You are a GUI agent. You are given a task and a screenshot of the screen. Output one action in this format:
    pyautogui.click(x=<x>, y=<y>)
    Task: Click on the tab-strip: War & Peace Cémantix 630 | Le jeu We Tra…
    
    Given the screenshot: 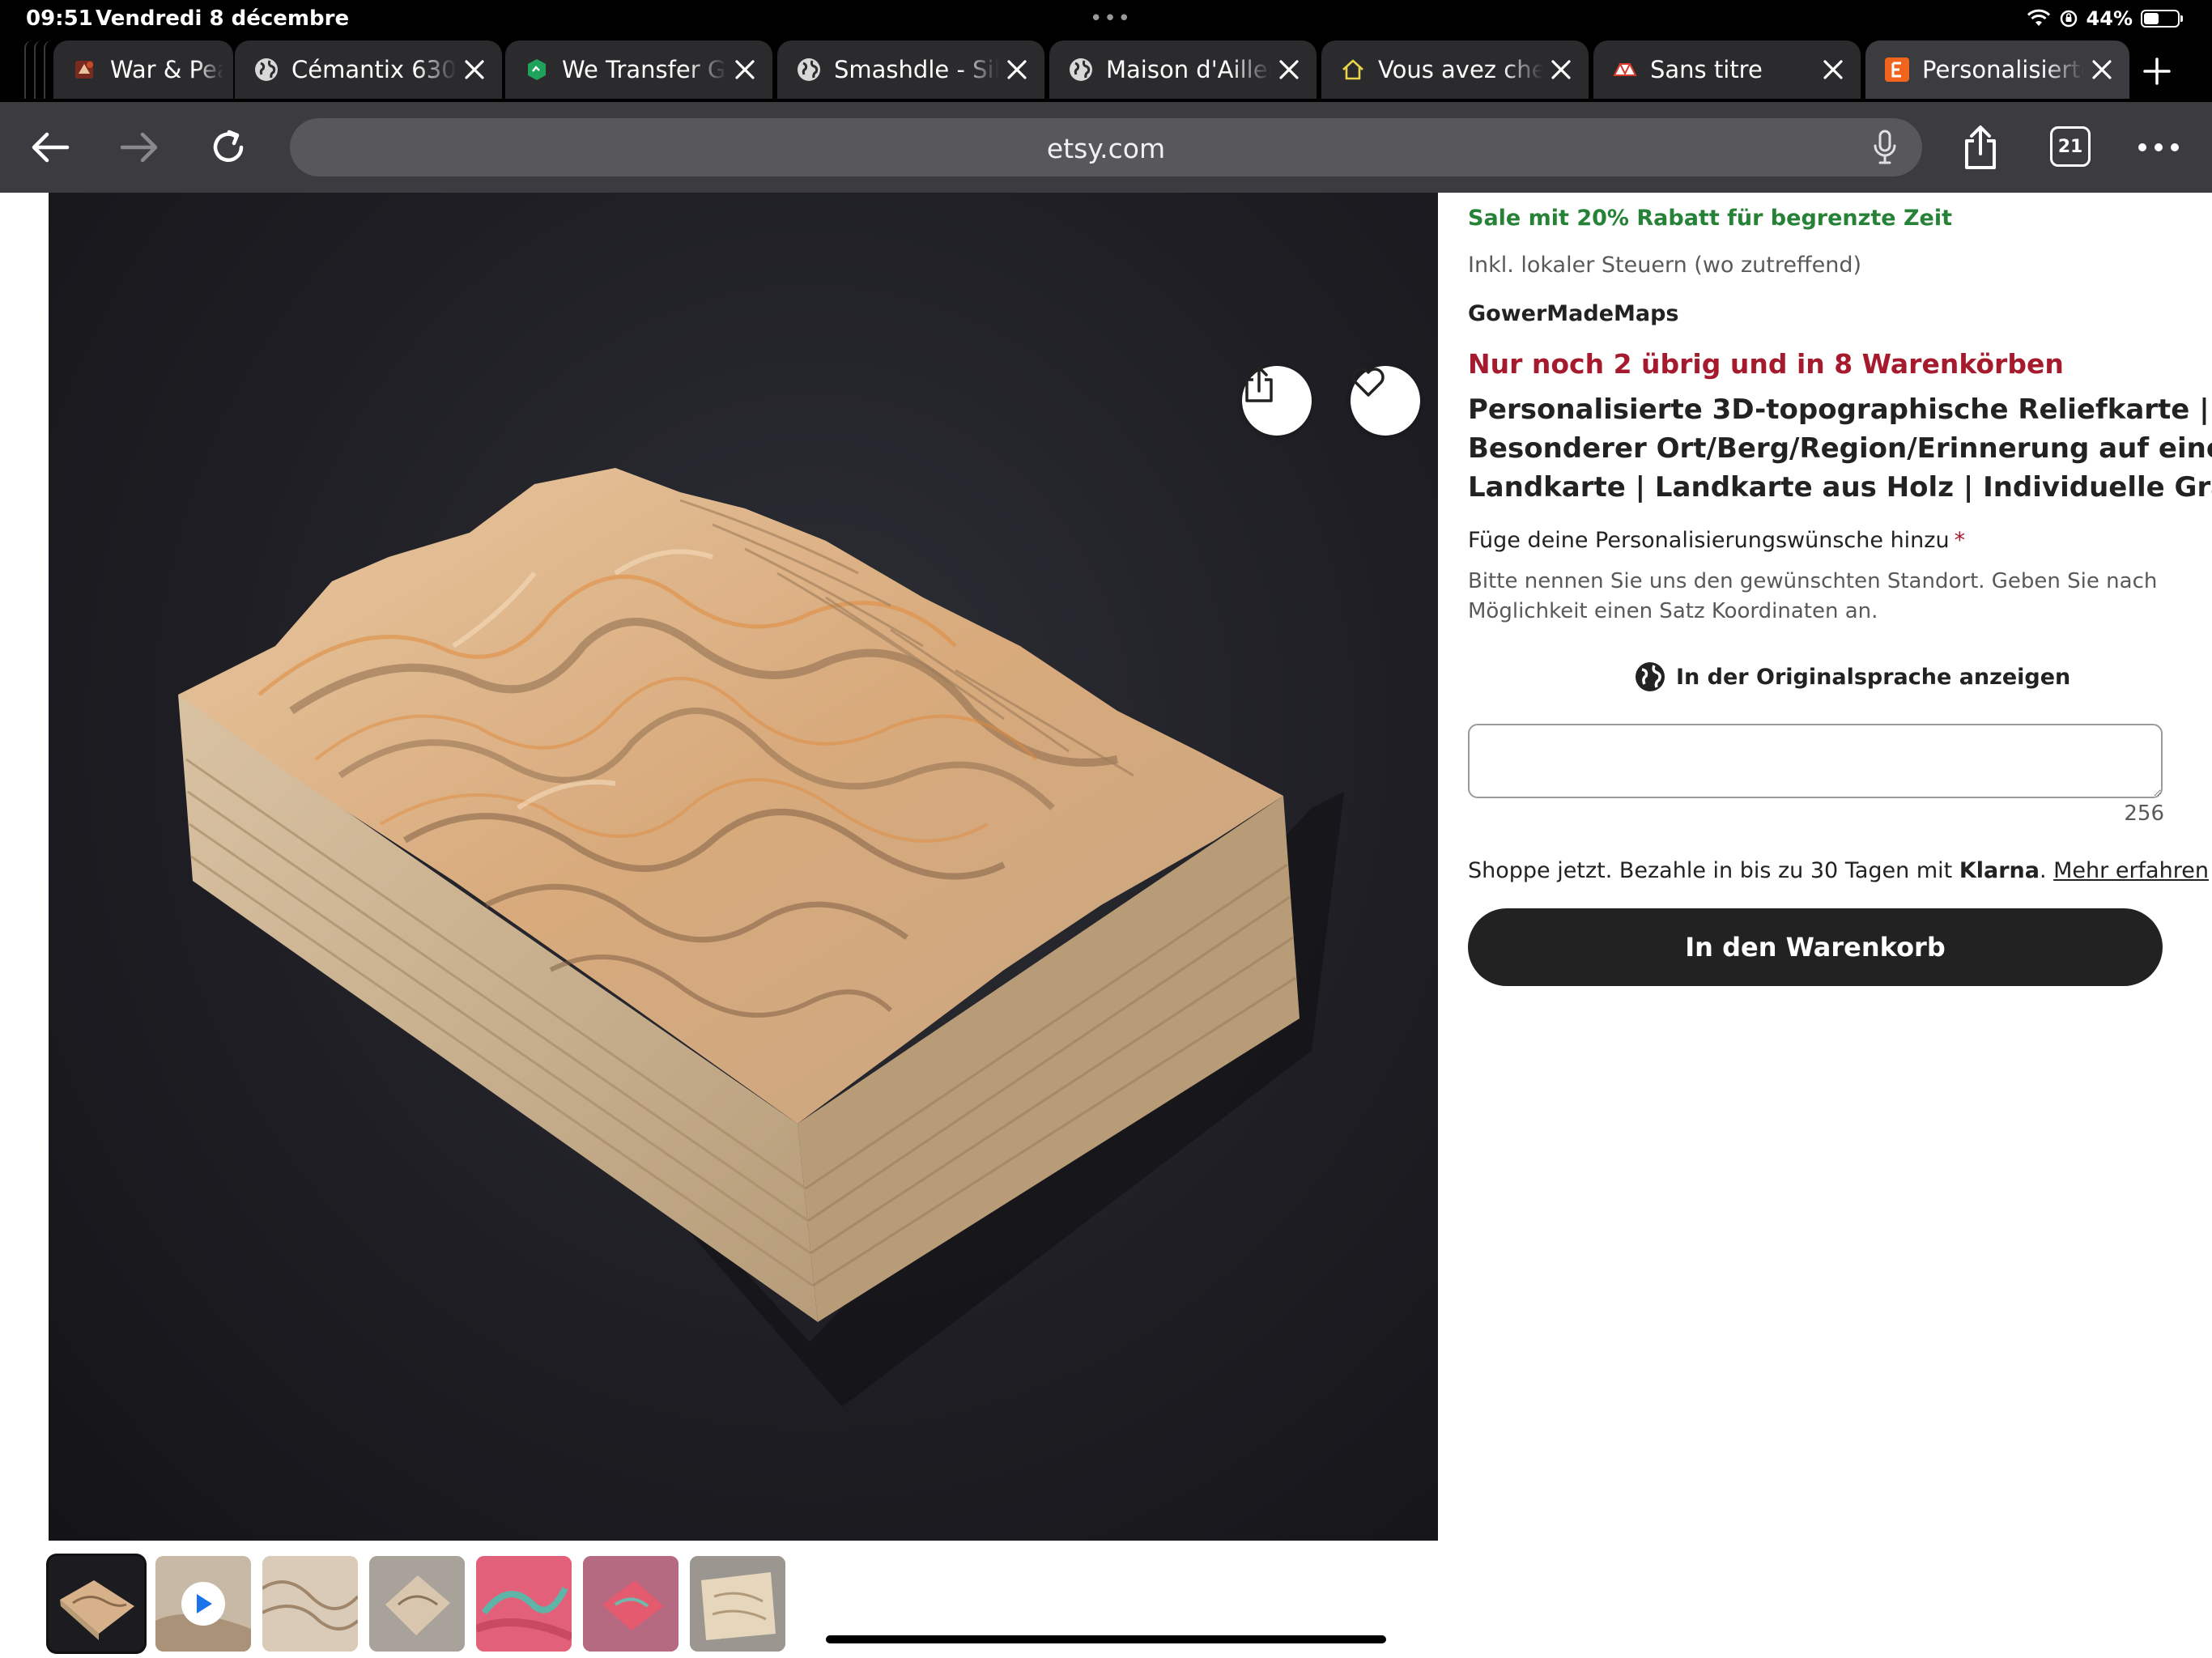 What is the action you would take?
    pyautogui.click(x=1106, y=69)
    